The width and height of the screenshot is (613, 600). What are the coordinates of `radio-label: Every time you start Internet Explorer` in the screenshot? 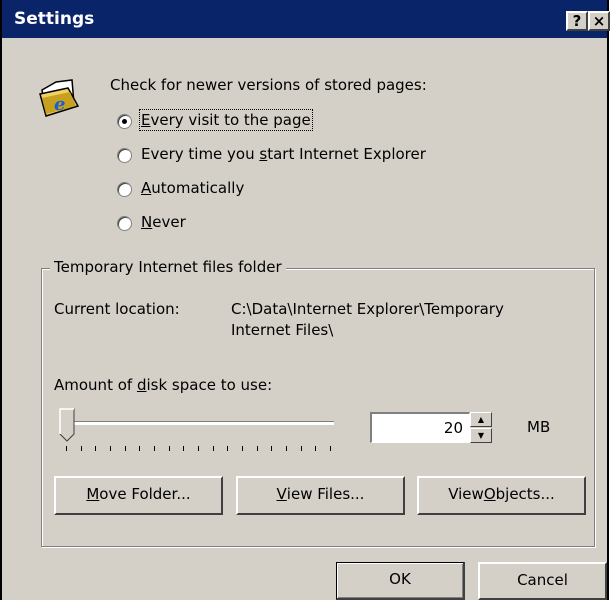 It's located at (283, 154).